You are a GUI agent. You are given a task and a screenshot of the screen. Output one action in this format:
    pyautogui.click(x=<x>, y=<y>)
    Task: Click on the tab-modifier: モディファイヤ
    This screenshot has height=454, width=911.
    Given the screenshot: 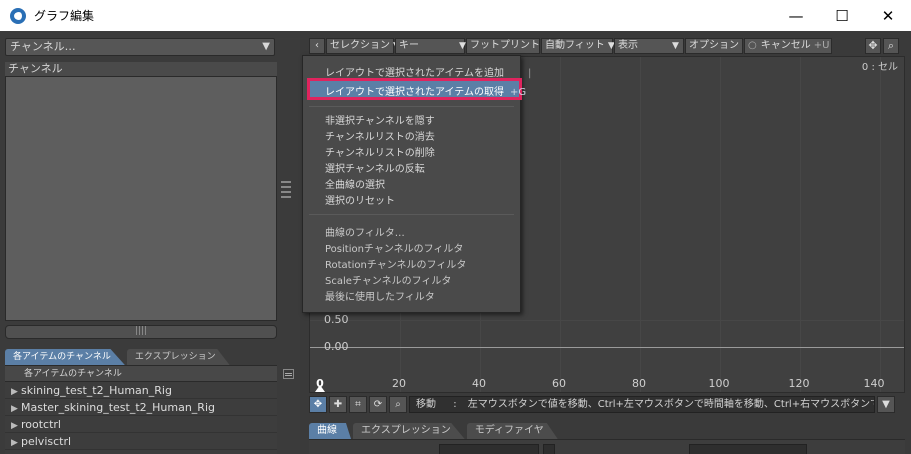 What is the action you would take?
    pyautogui.click(x=512, y=431)
    